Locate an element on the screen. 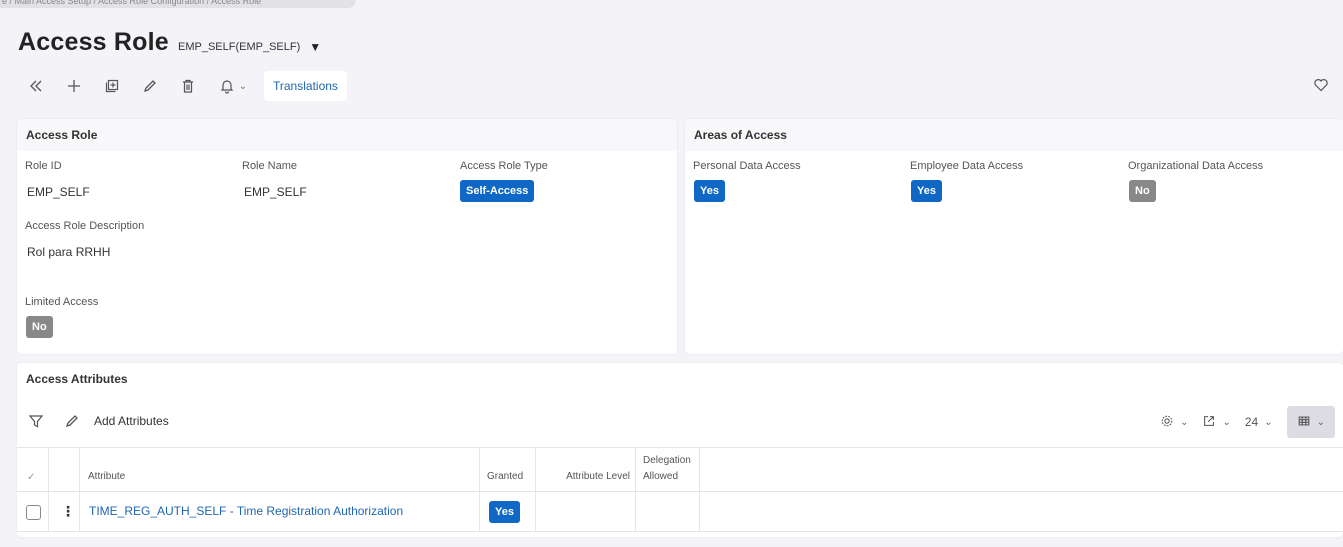 The image size is (1343, 547). row-select-cell is located at coordinates (33, 511).